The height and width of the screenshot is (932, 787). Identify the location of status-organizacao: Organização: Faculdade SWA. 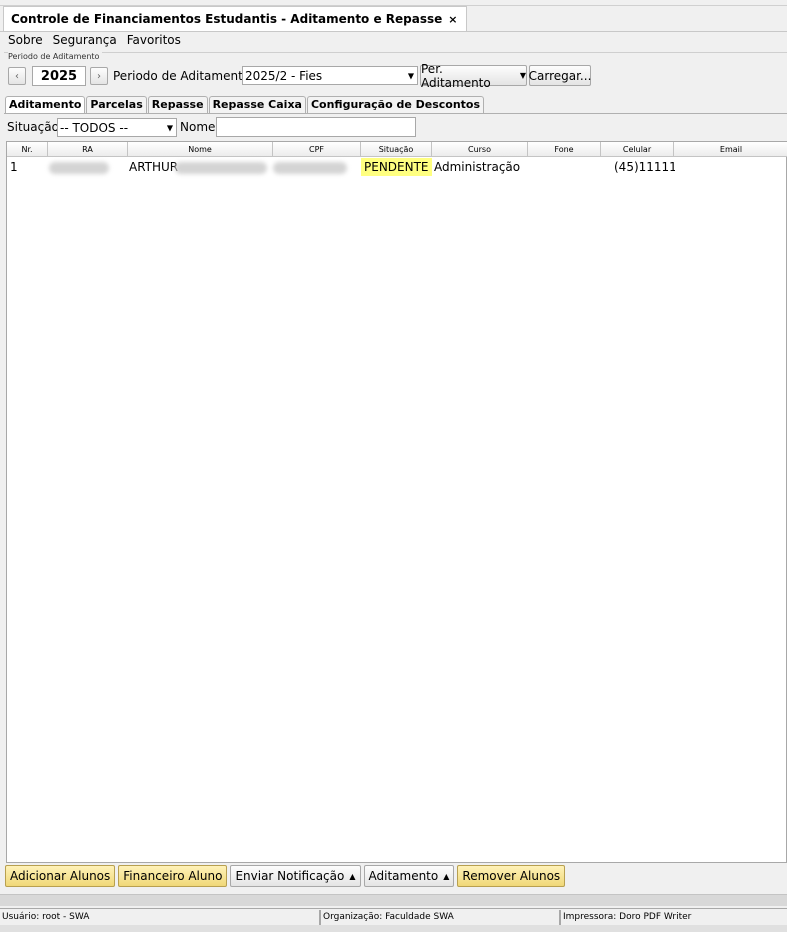
(440, 917).